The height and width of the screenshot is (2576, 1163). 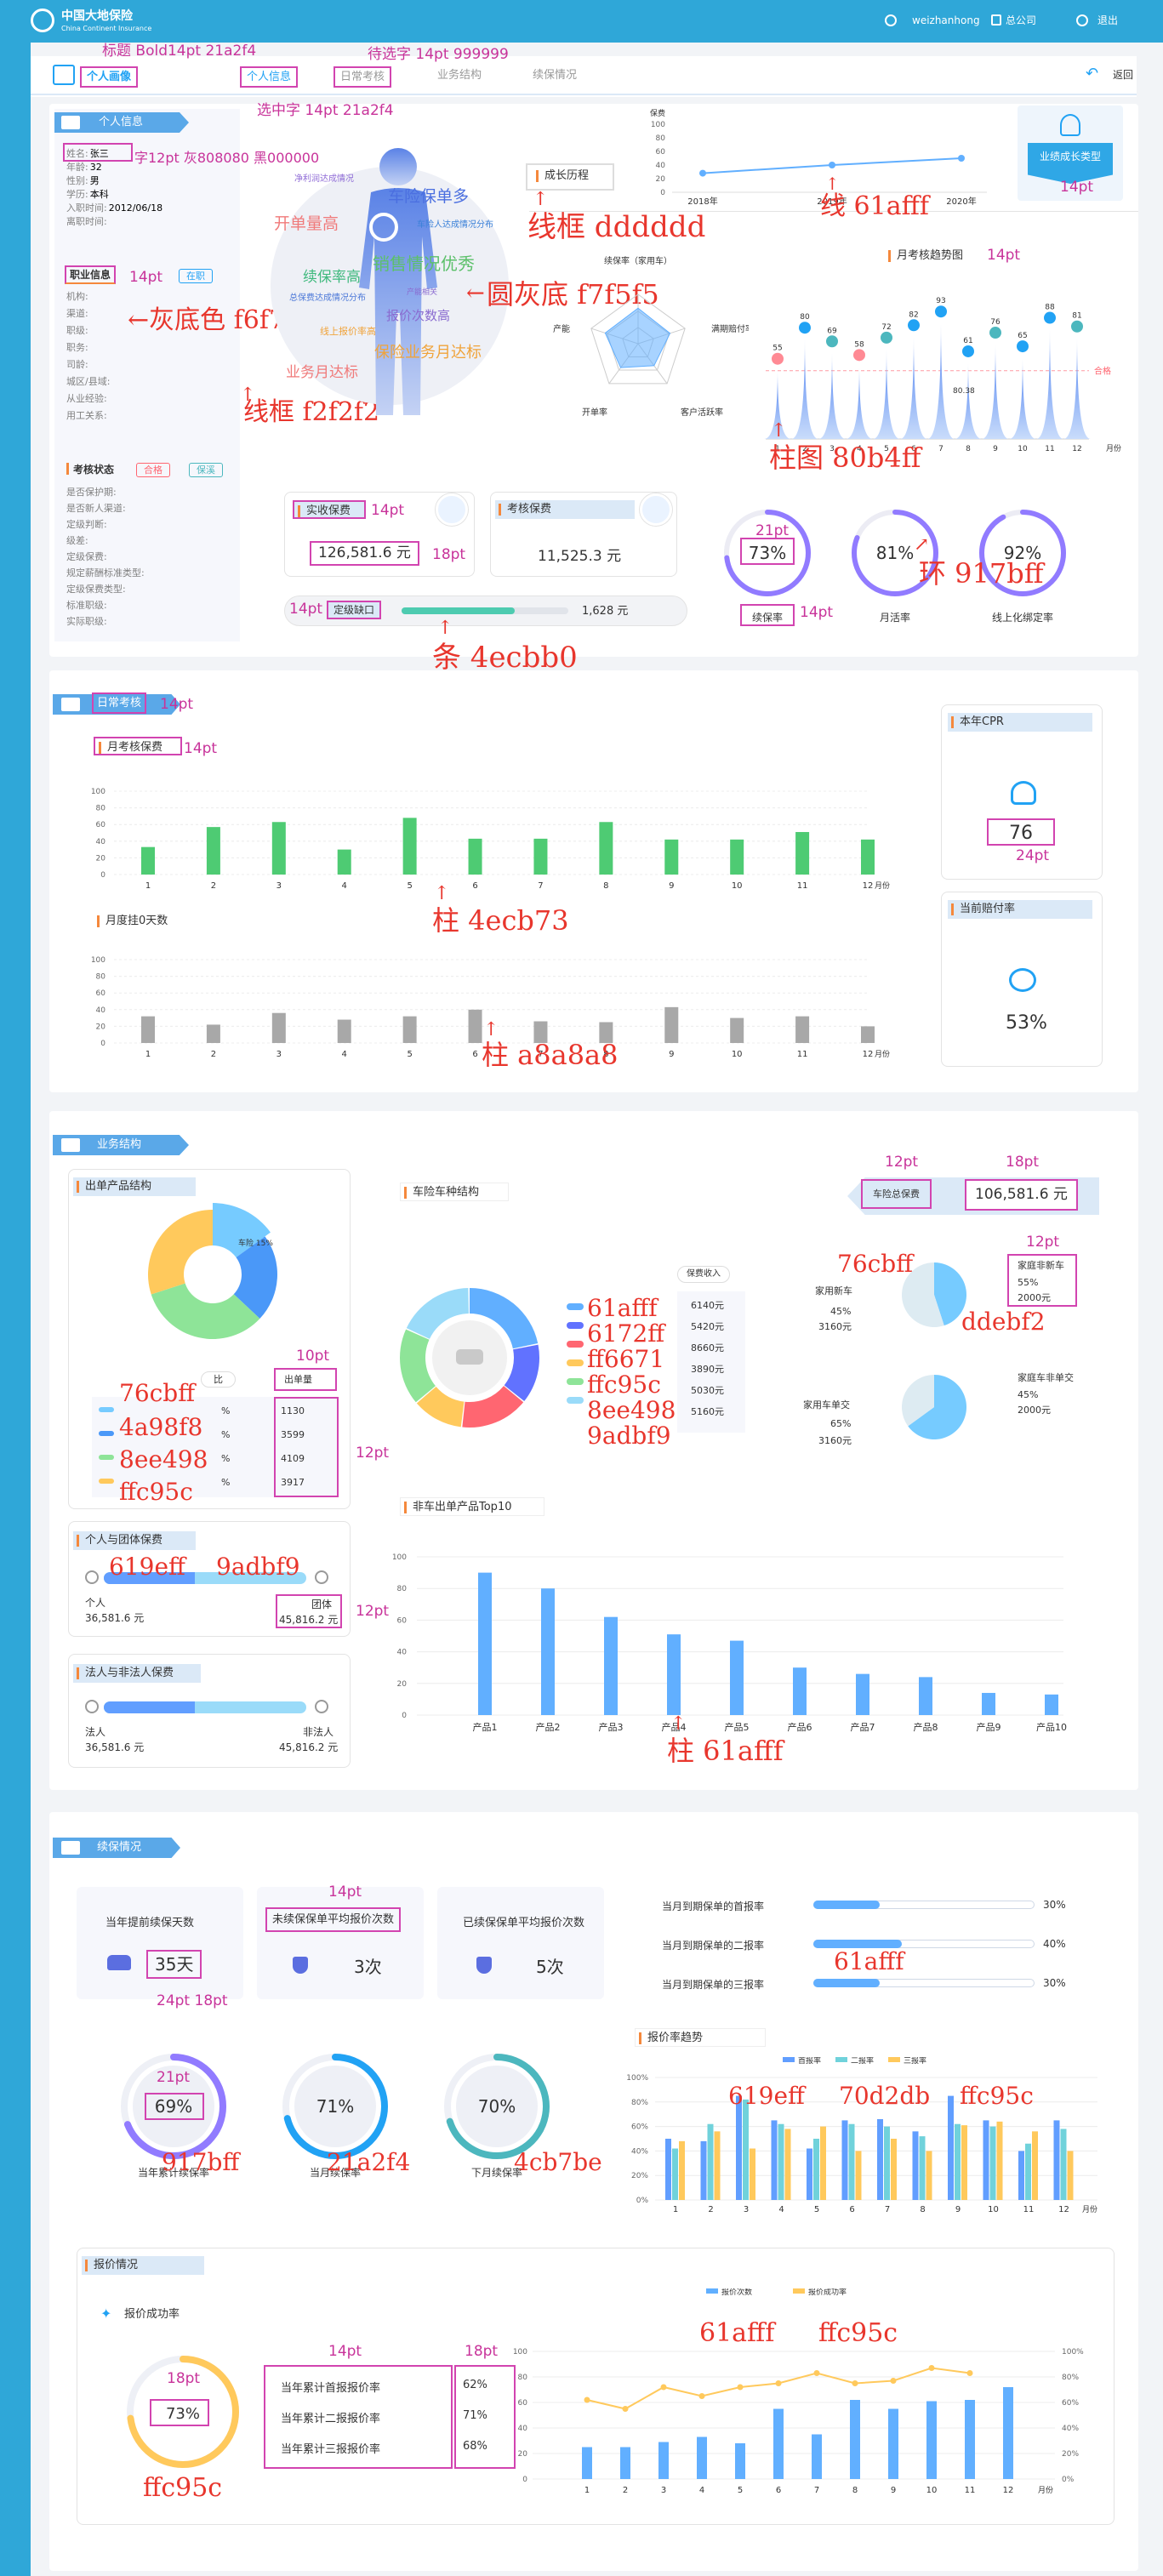 What do you see at coordinates (946, 21) in the screenshot?
I see `username: weizhanhong` at bounding box center [946, 21].